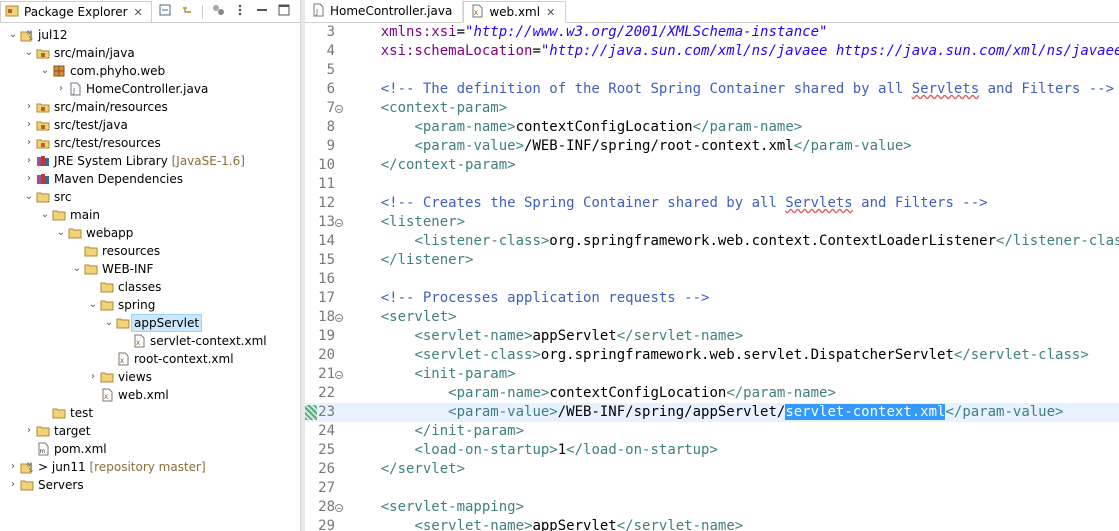 This screenshot has width=1119, height=531. Describe the element at coordinates (712, 431) in the screenshot. I see `code-line: 24 </init-param>` at that location.